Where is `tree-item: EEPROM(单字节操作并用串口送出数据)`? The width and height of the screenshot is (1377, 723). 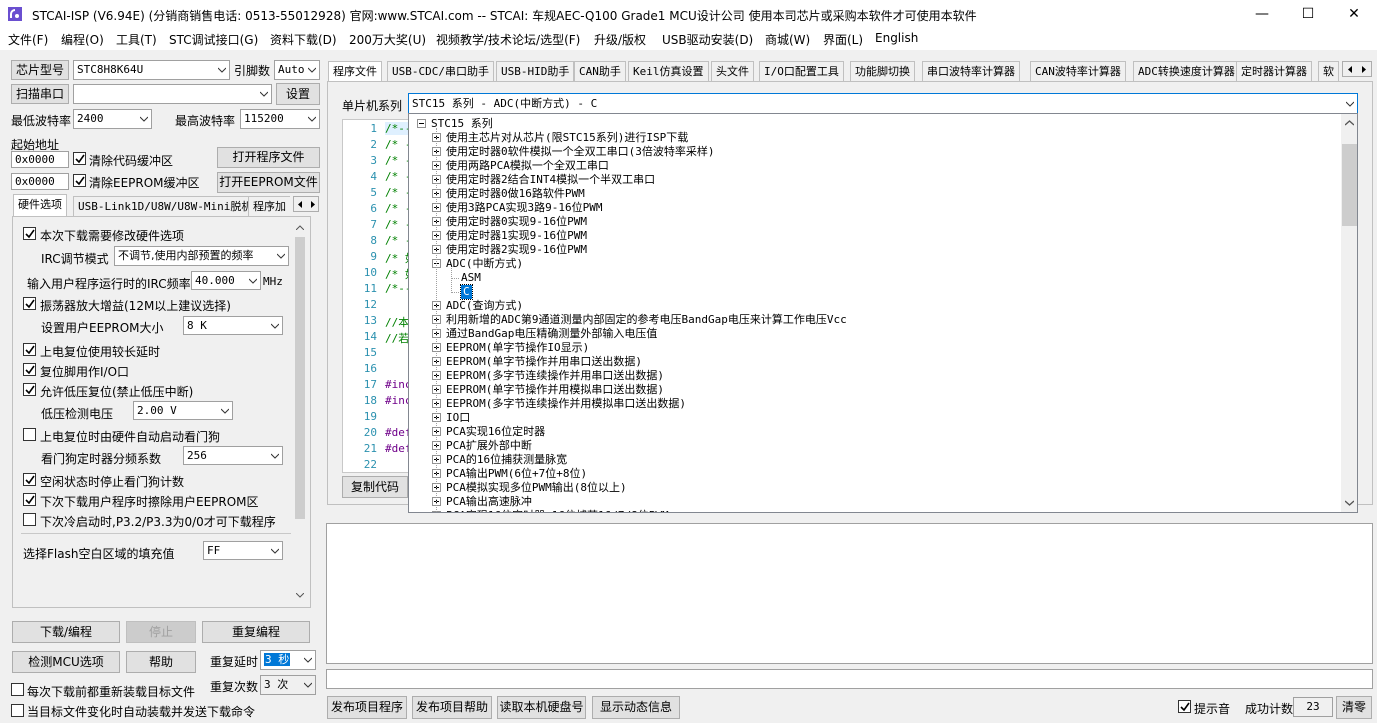
tree-item: EEPROM(单字节操作并用串口送出数据) is located at coordinates (544, 362).